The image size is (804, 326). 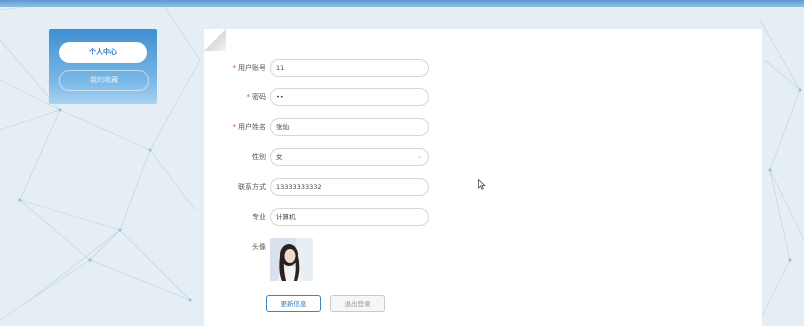 I want to click on logout-button: 退出登录, so click(x=357, y=303).